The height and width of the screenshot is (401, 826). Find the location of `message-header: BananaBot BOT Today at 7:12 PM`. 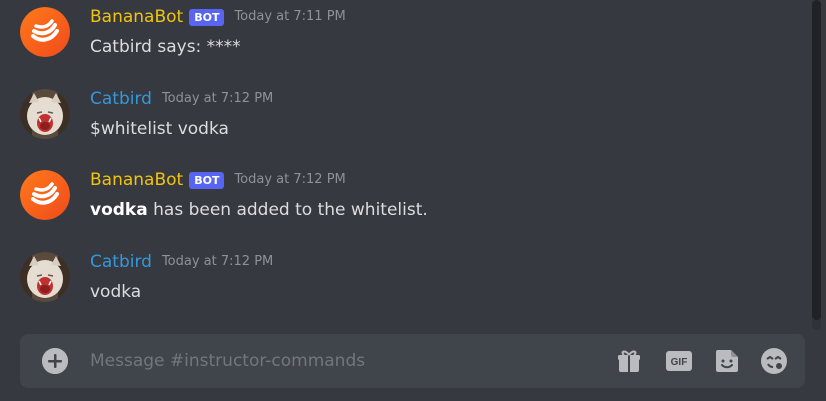

message-header: BananaBot BOT Today at 7:12 PM is located at coordinates (218, 180).